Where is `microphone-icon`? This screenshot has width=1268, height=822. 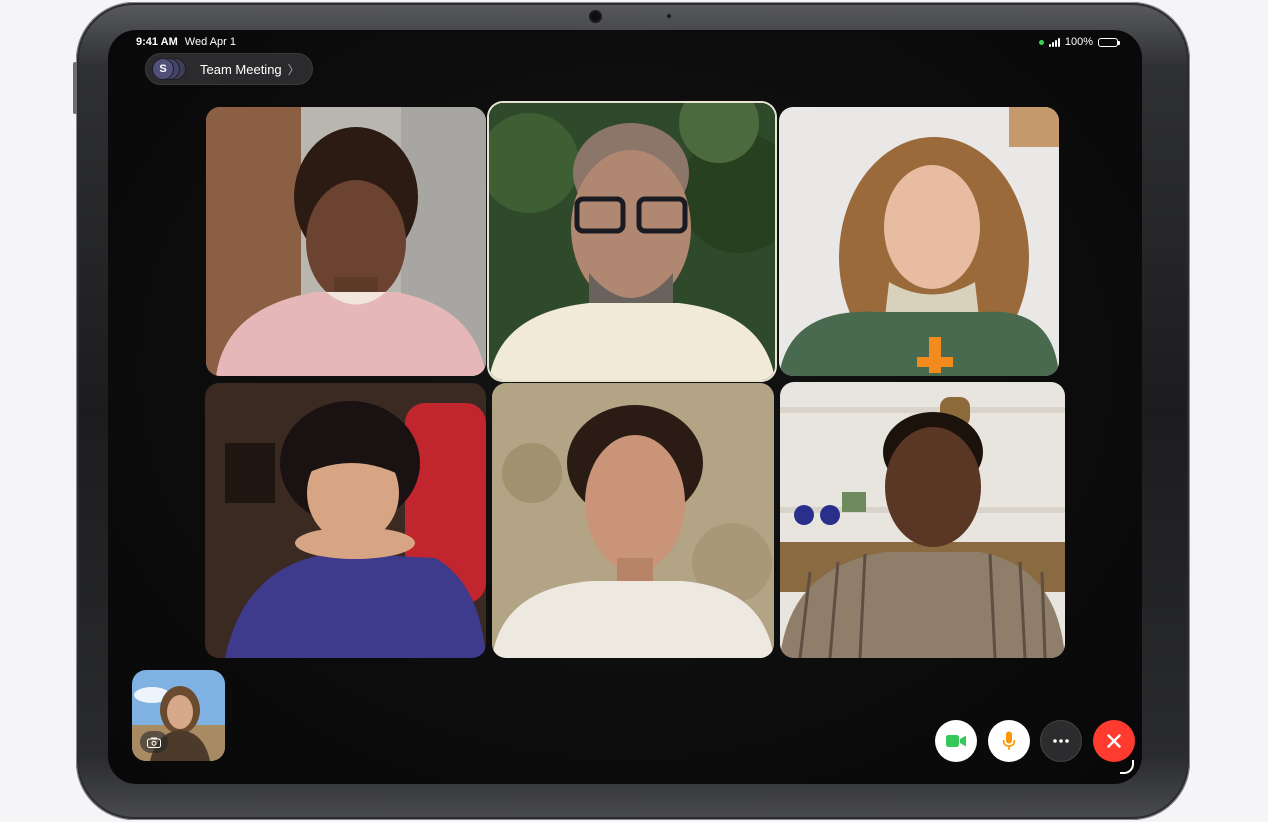 microphone-icon is located at coordinates (1009, 740).